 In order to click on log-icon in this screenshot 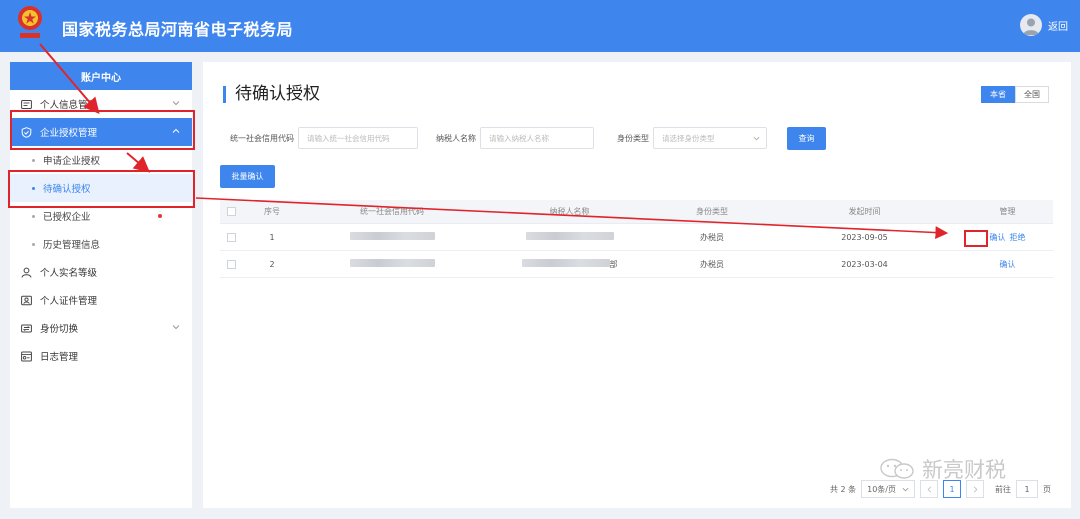, I will do `click(26, 356)`.